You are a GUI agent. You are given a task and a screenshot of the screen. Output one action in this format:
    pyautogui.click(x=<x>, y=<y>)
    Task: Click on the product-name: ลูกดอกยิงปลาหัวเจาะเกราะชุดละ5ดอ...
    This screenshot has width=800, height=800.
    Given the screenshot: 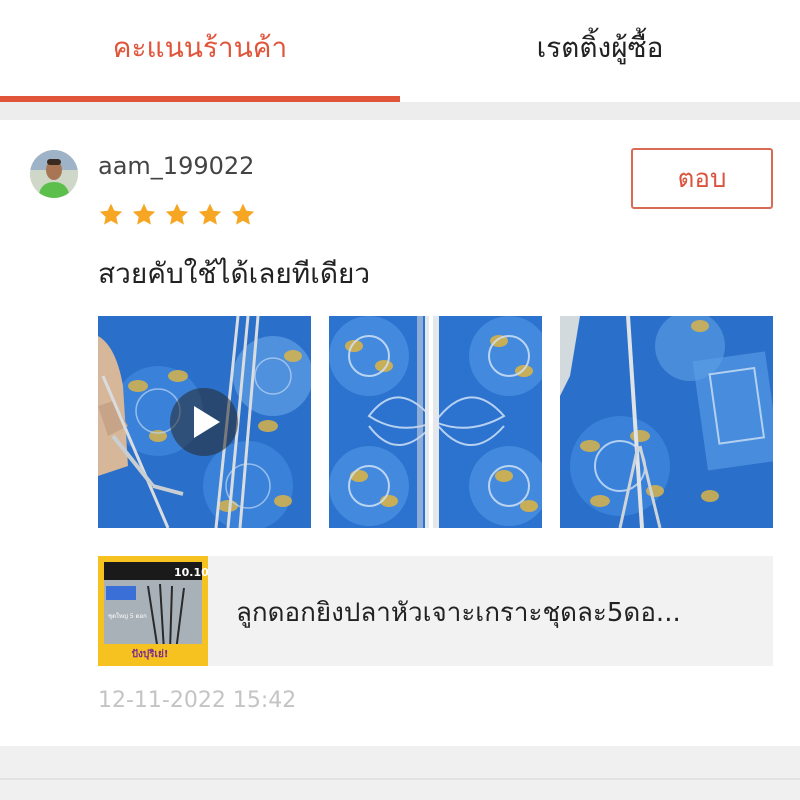 What is the action you would take?
    pyautogui.click(x=458, y=613)
    